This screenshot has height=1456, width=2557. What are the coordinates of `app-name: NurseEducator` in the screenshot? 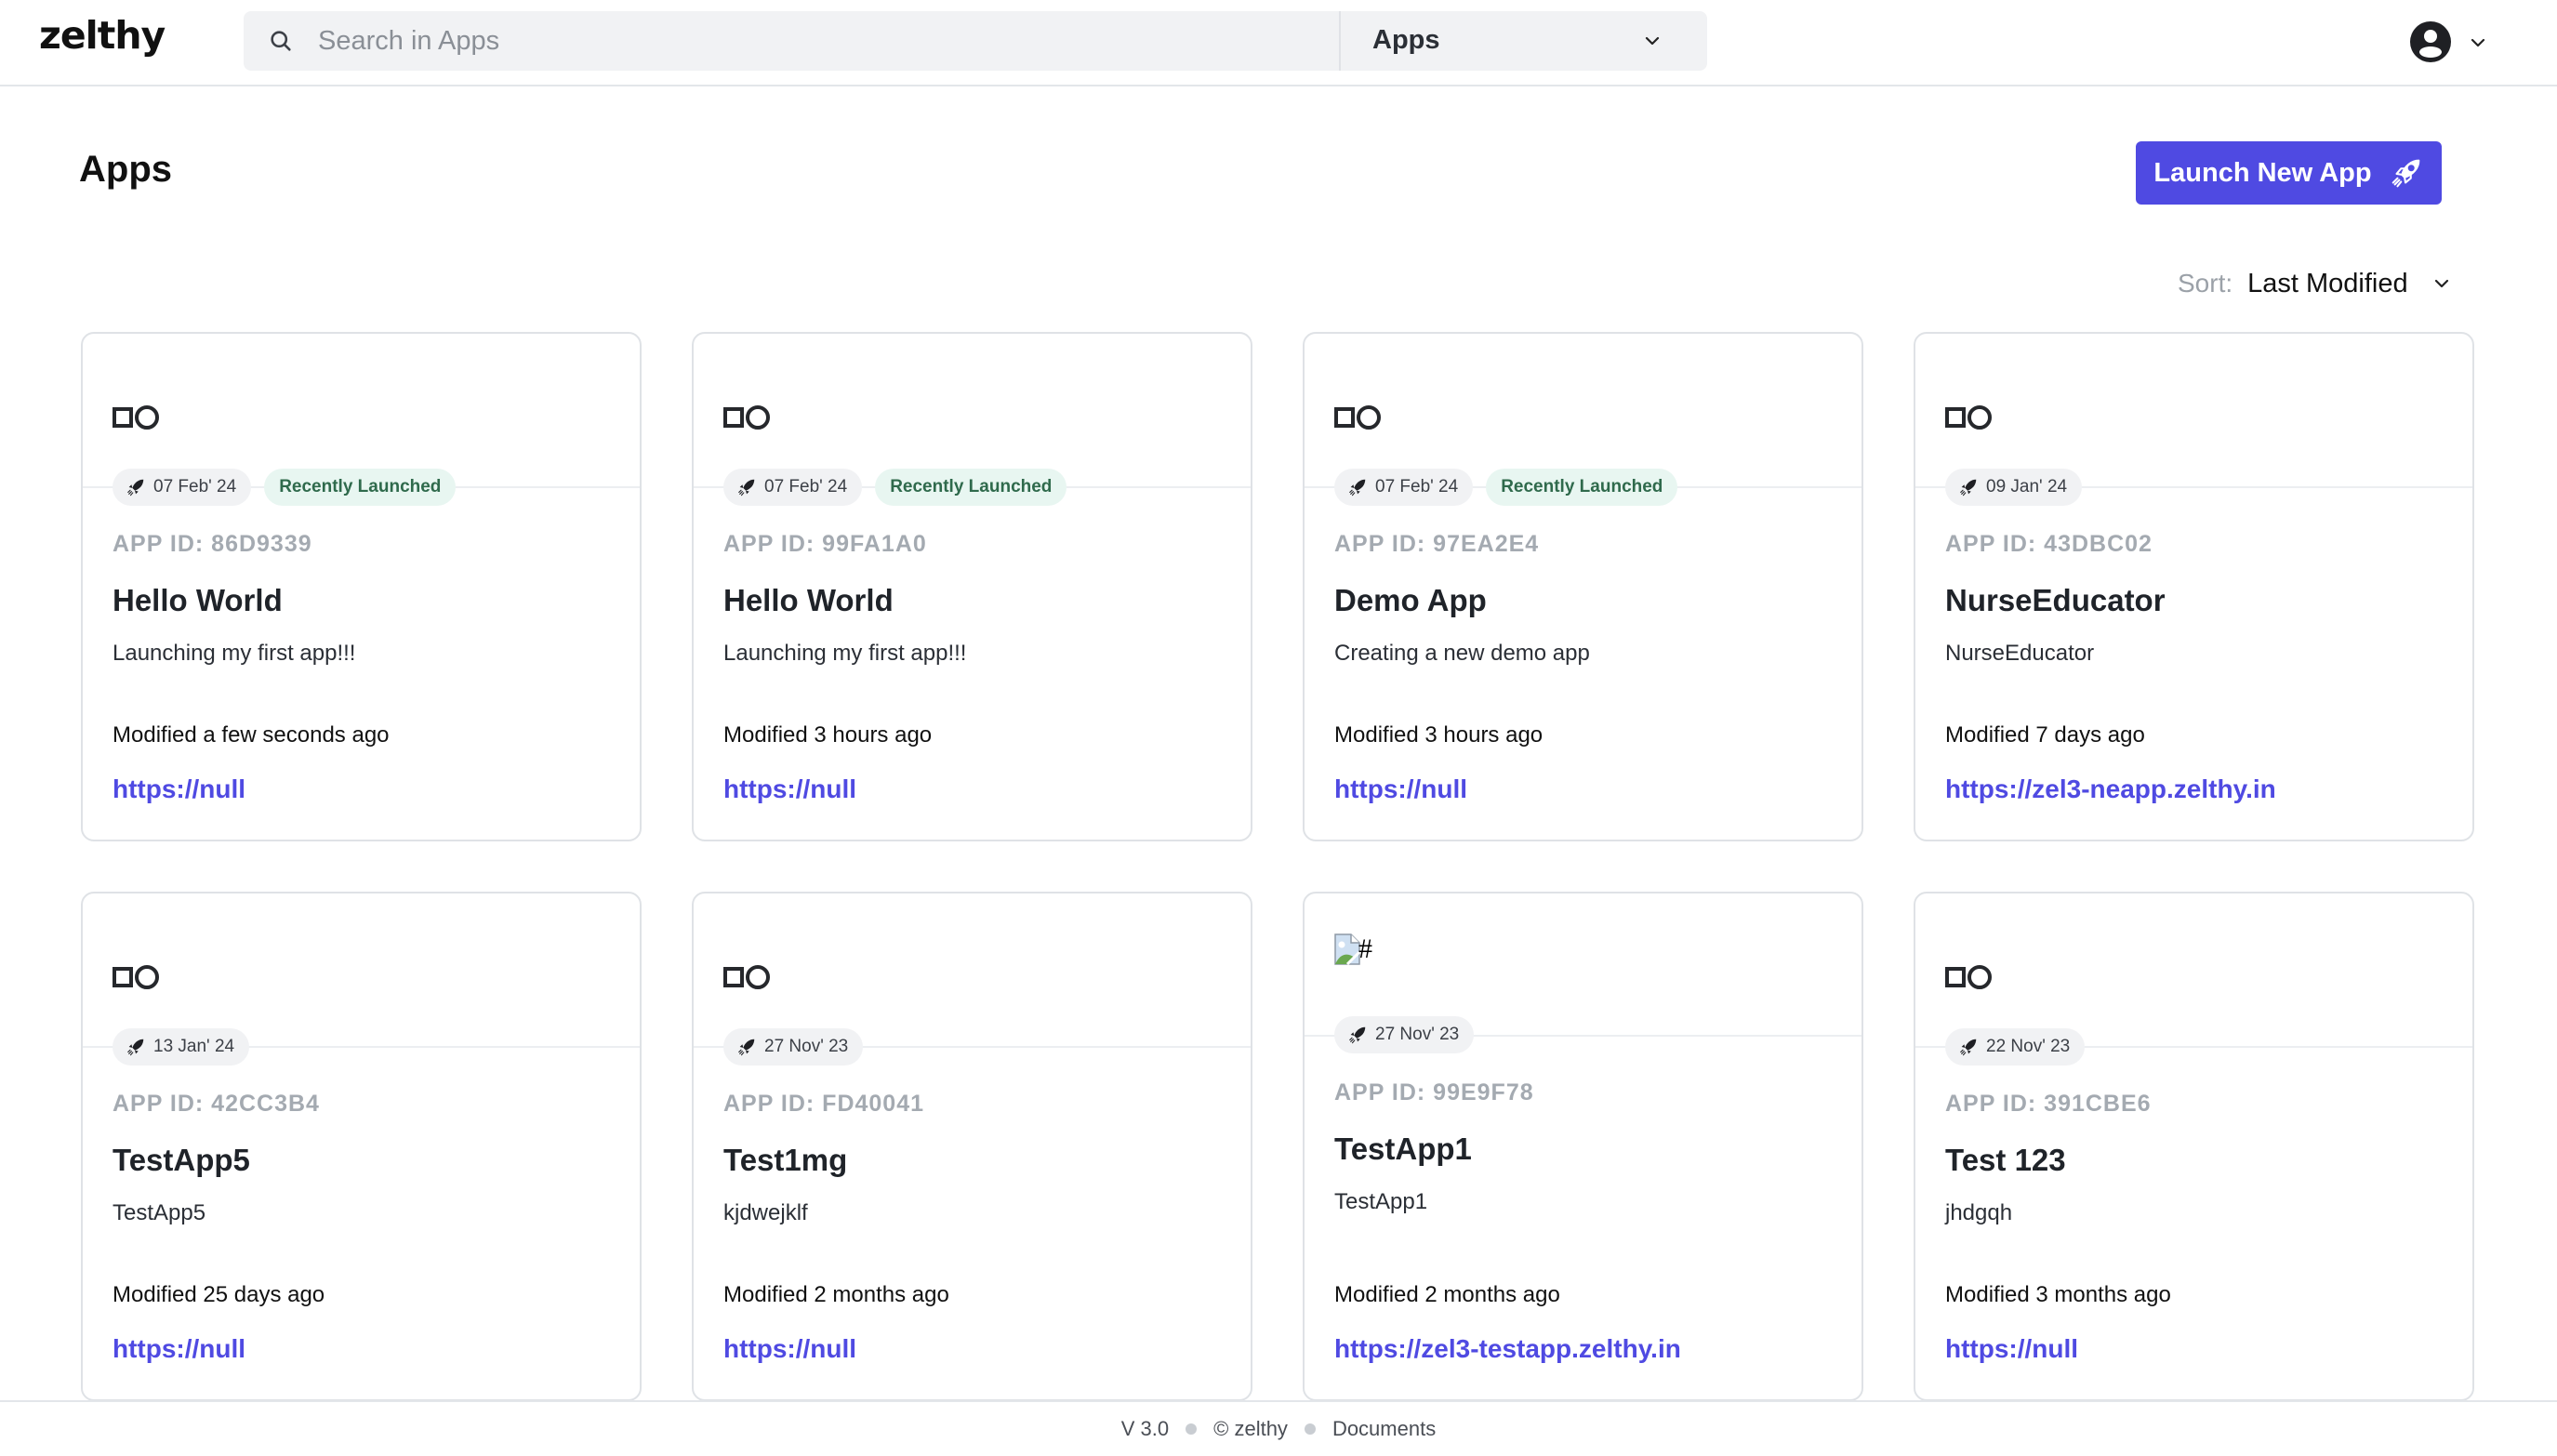 It's located at (2055, 600).